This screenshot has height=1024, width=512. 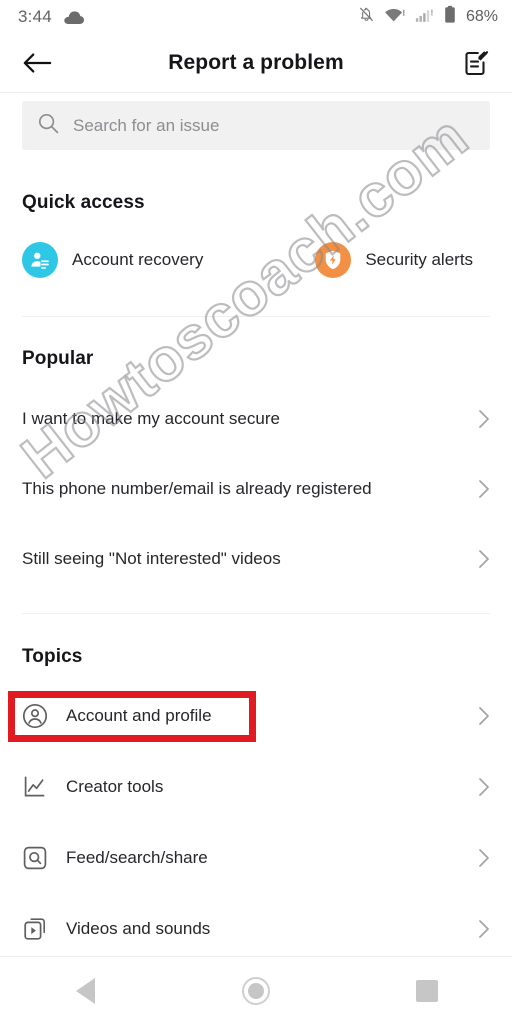 What do you see at coordinates (256, 787) in the screenshot?
I see `topic-row-creator-tools: Creator tools` at bounding box center [256, 787].